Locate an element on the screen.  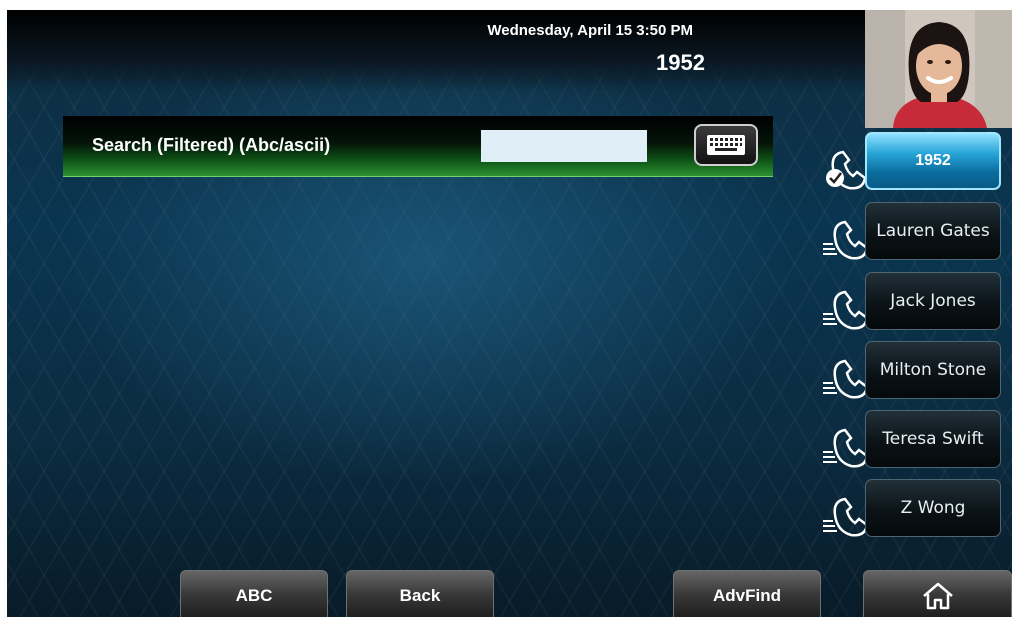
home-button is located at coordinates (937, 593).